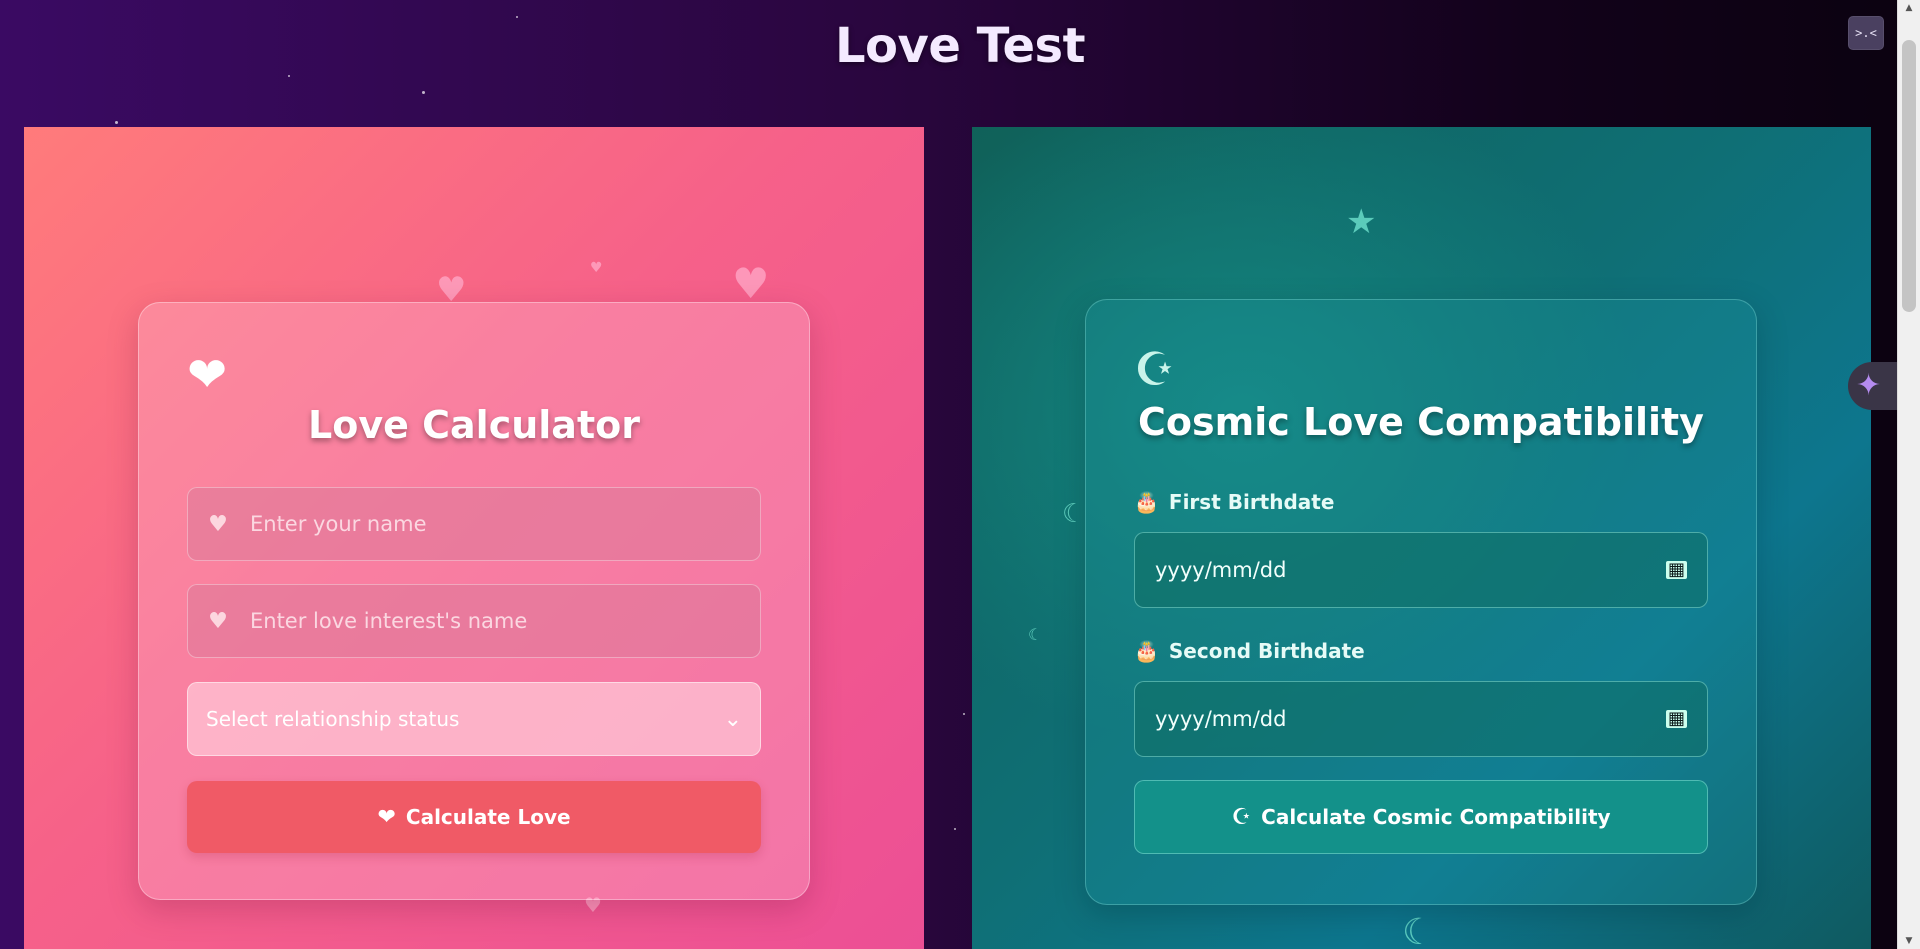 The width and height of the screenshot is (1920, 949). I want to click on second-birthdate-input: yyyy/mm/dd ▦, so click(1421, 719).